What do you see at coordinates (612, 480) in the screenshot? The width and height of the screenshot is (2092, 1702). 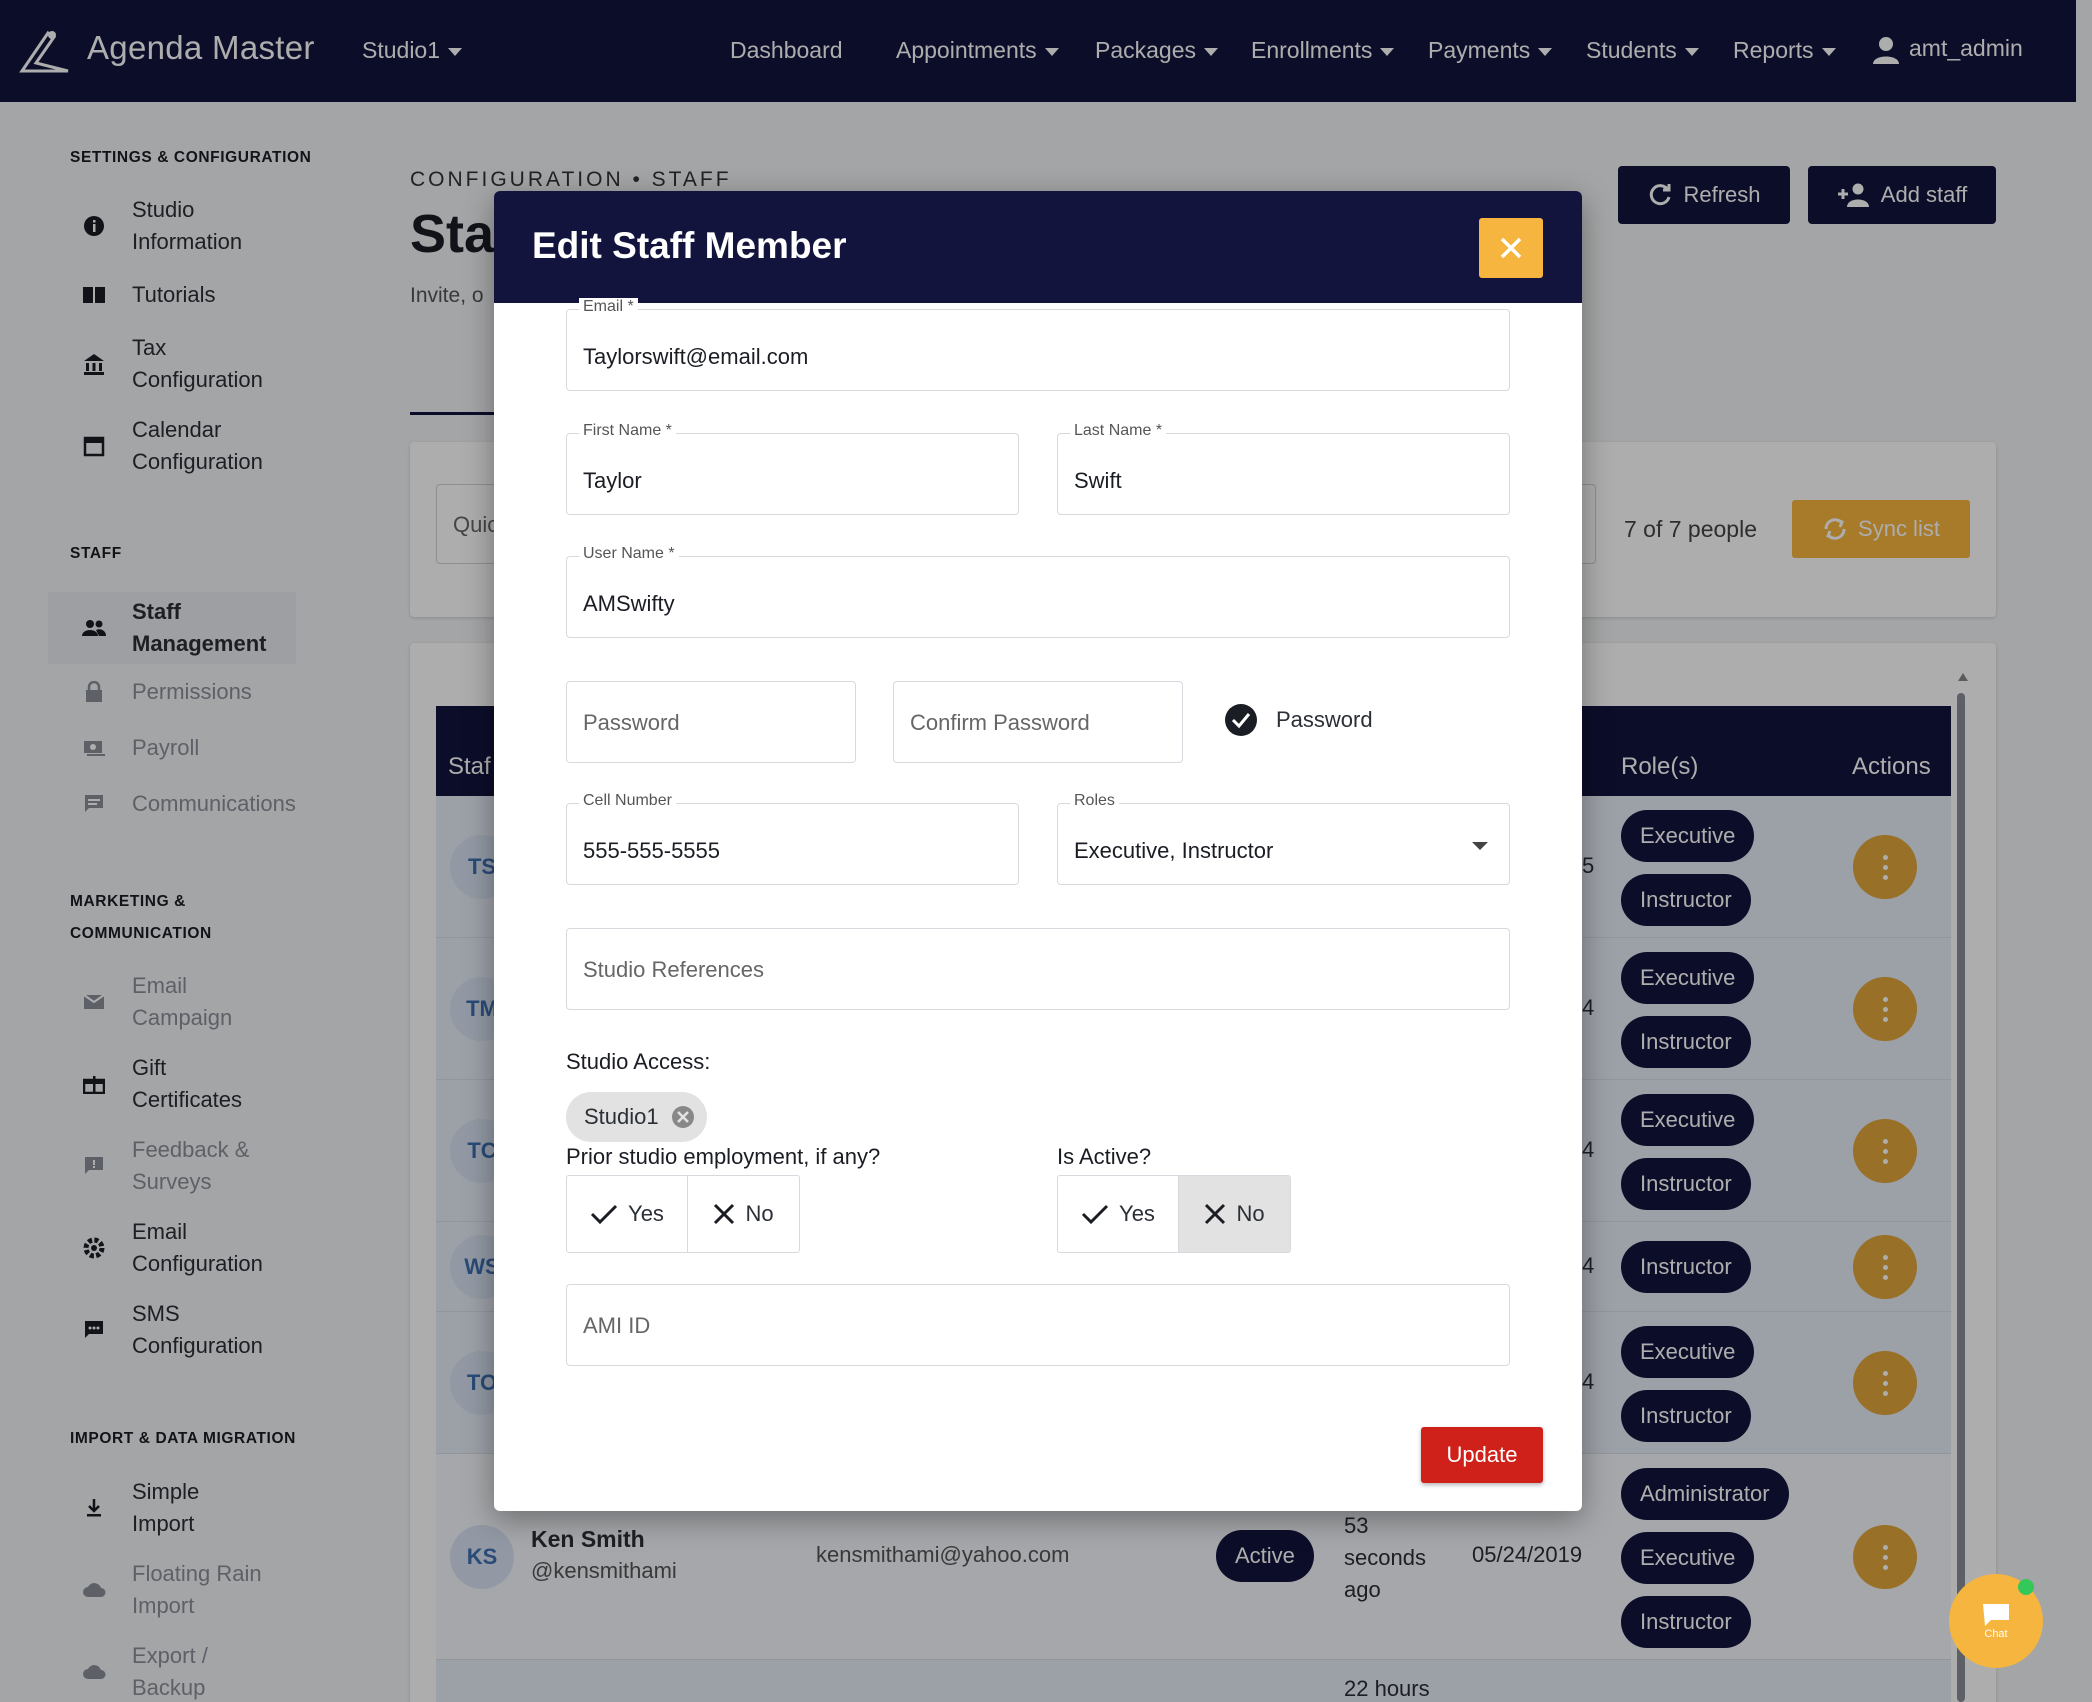 I see `first-name-value: Taylor` at bounding box center [612, 480].